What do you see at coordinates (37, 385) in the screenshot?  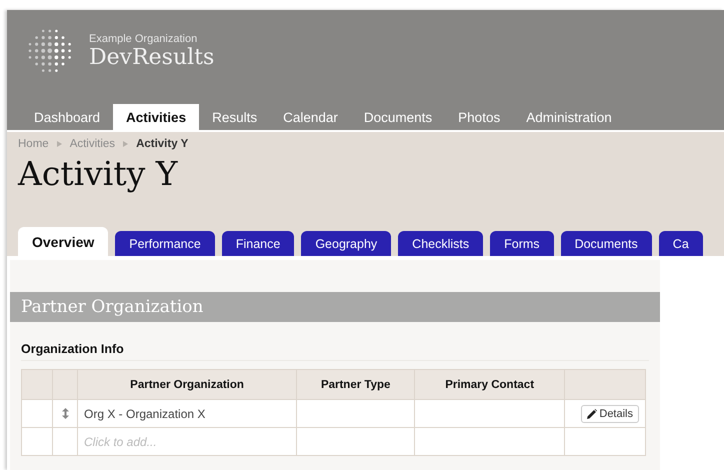 I see `header-cell` at bounding box center [37, 385].